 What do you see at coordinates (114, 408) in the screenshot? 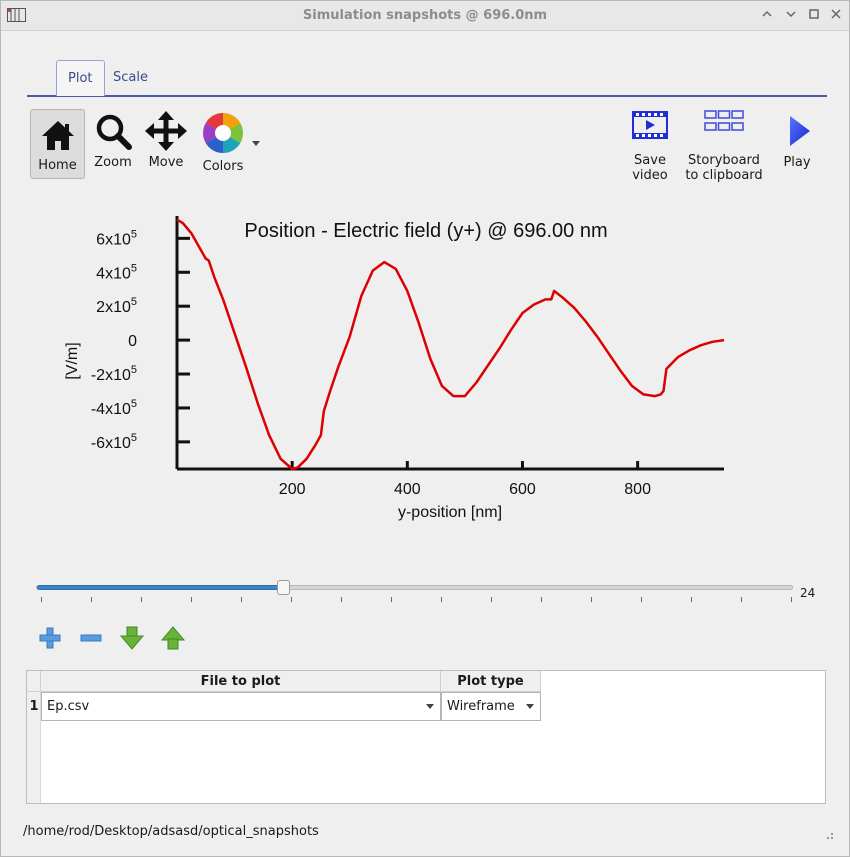
I see `y-tick-label: -4x105` at bounding box center [114, 408].